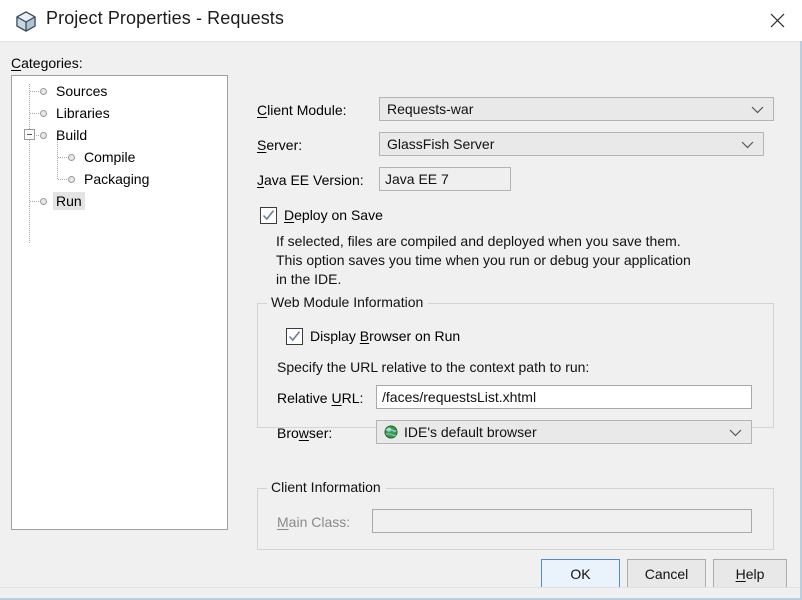 The width and height of the screenshot is (802, 600). Describe the element at coordinates (562, 521) in the screenshot. I see `main-class-field` at that location.